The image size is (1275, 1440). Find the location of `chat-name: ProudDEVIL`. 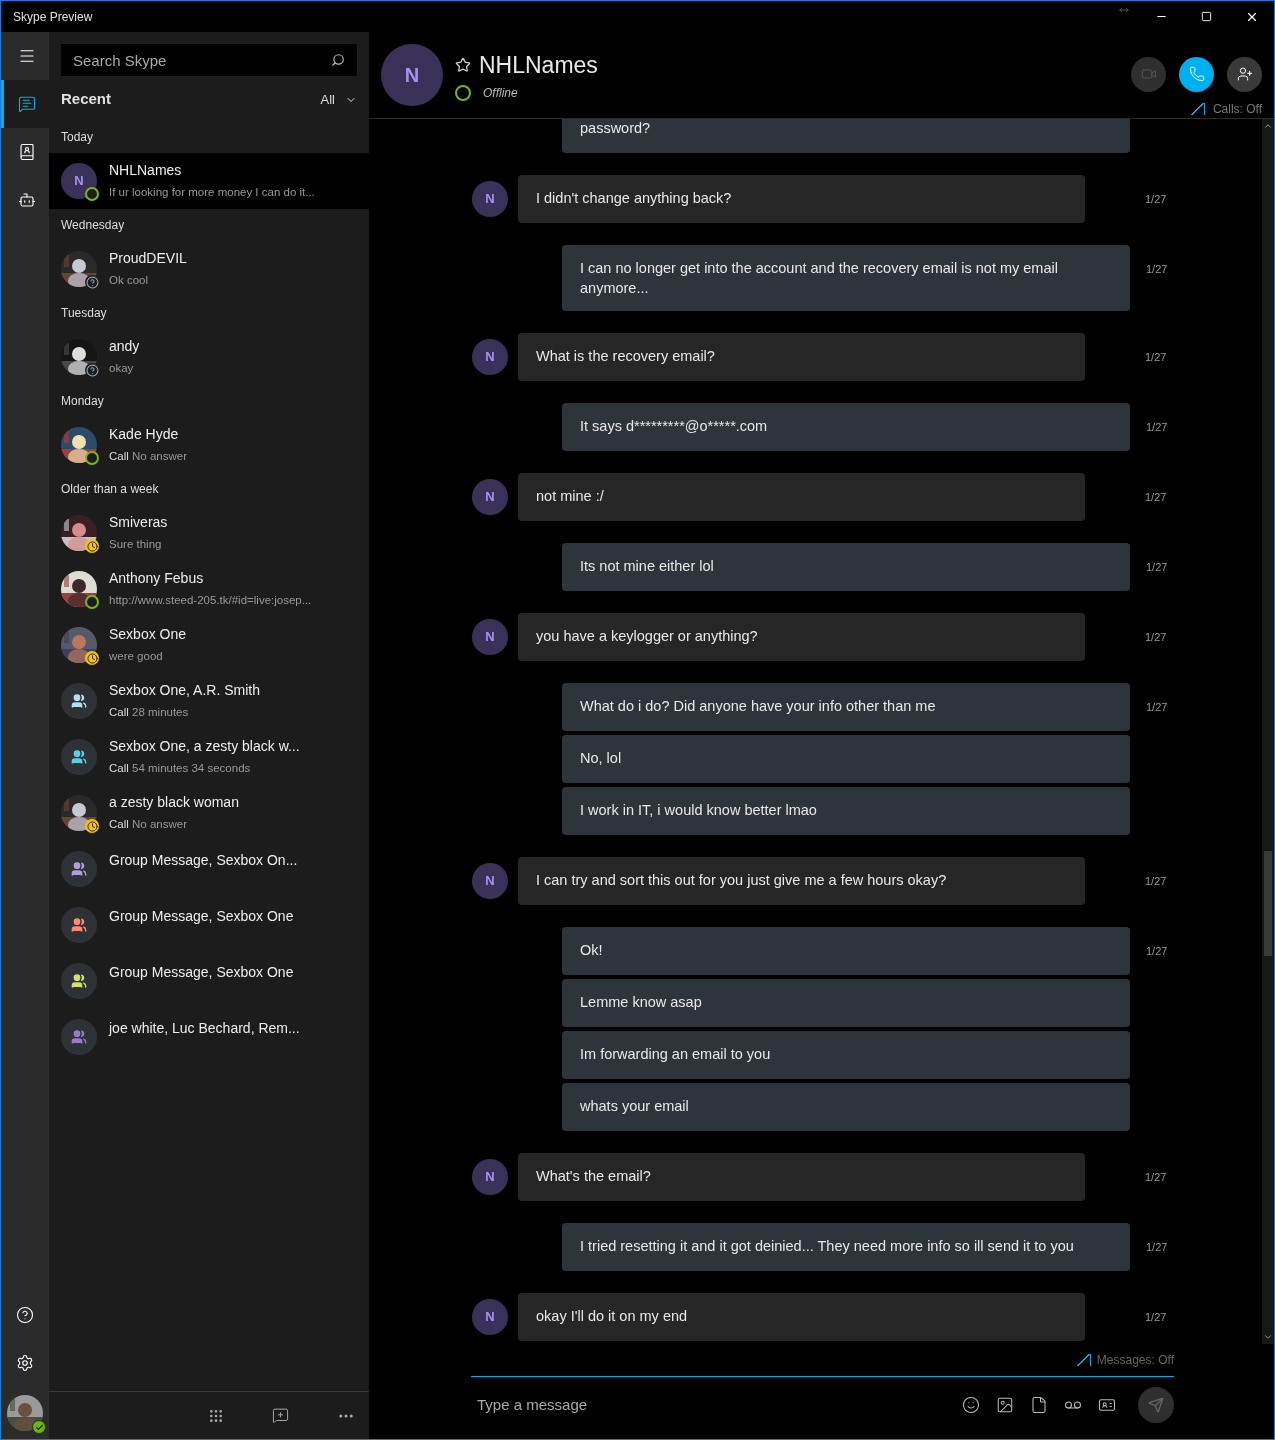

chat-name: ProudDEVIL is located at coordinates (148, 259).